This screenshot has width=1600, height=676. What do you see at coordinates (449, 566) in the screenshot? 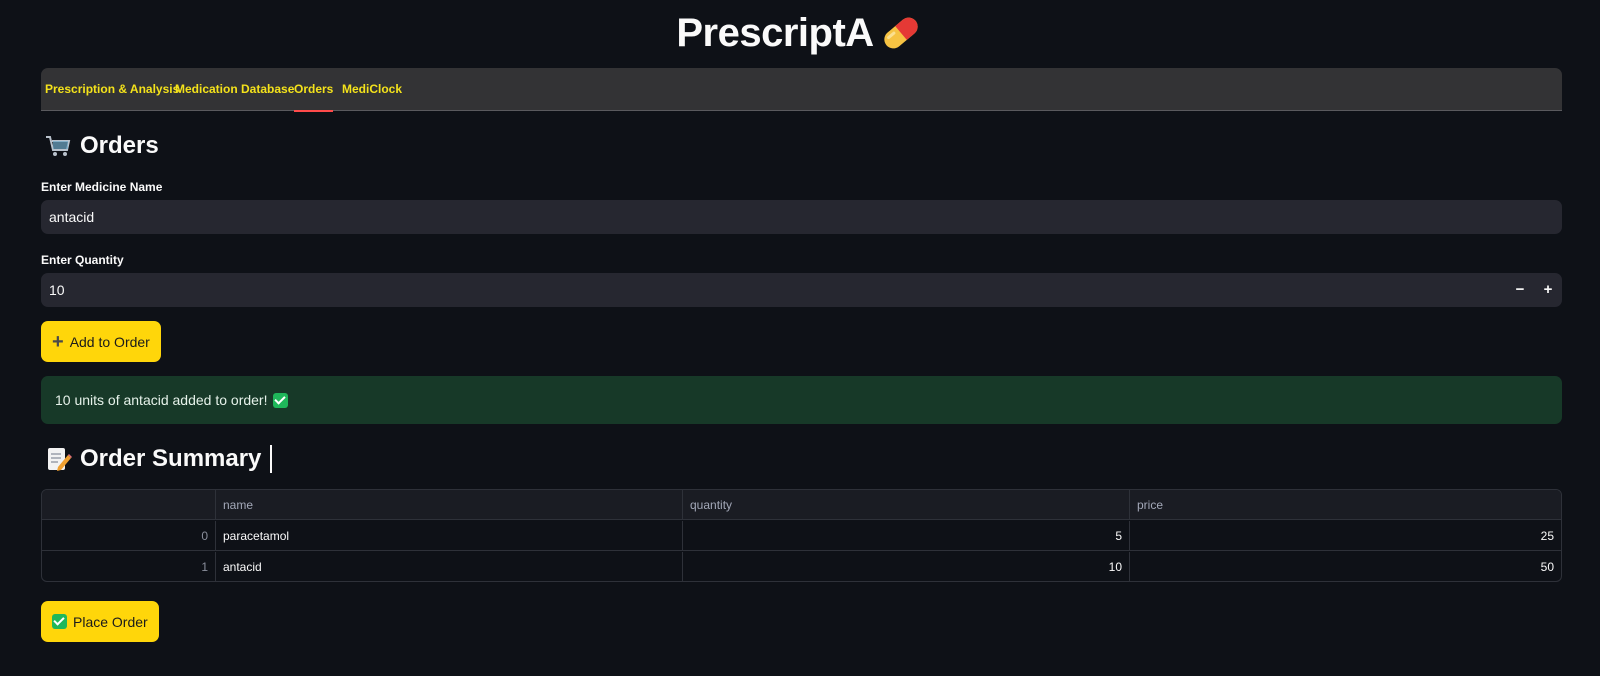
I see `cell-name: antacid` at bounding box center [449, 566].